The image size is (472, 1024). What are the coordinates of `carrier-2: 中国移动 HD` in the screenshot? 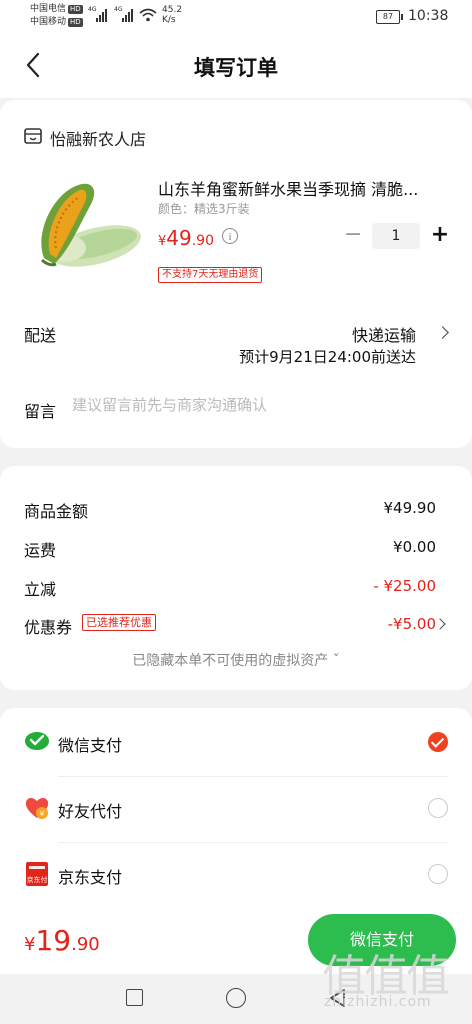 It's located at (56, 22).